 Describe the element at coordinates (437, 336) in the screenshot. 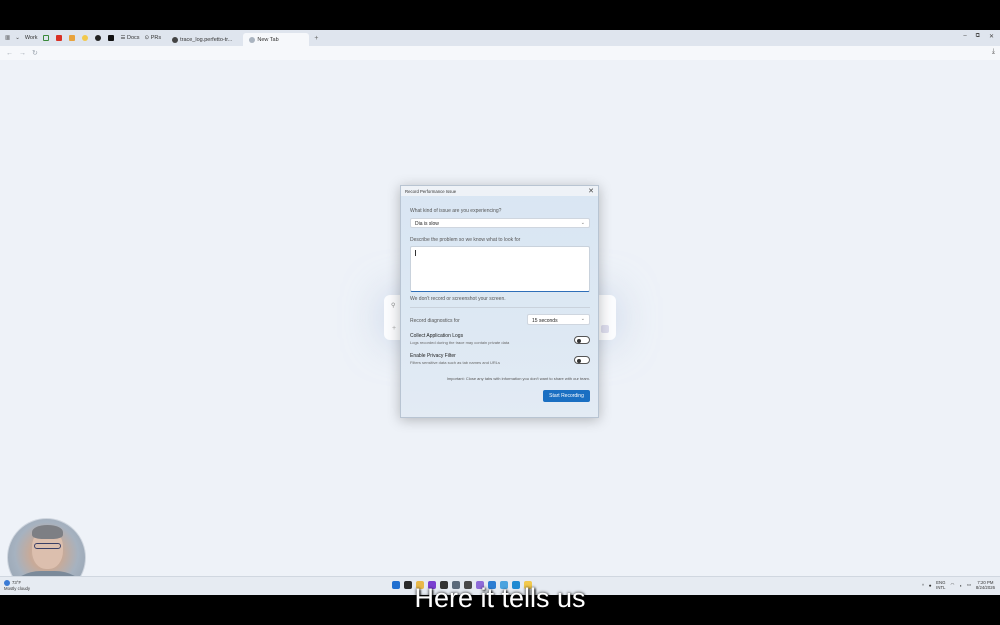

I see `collect-logs-label: Collect Application Logs` at that location.